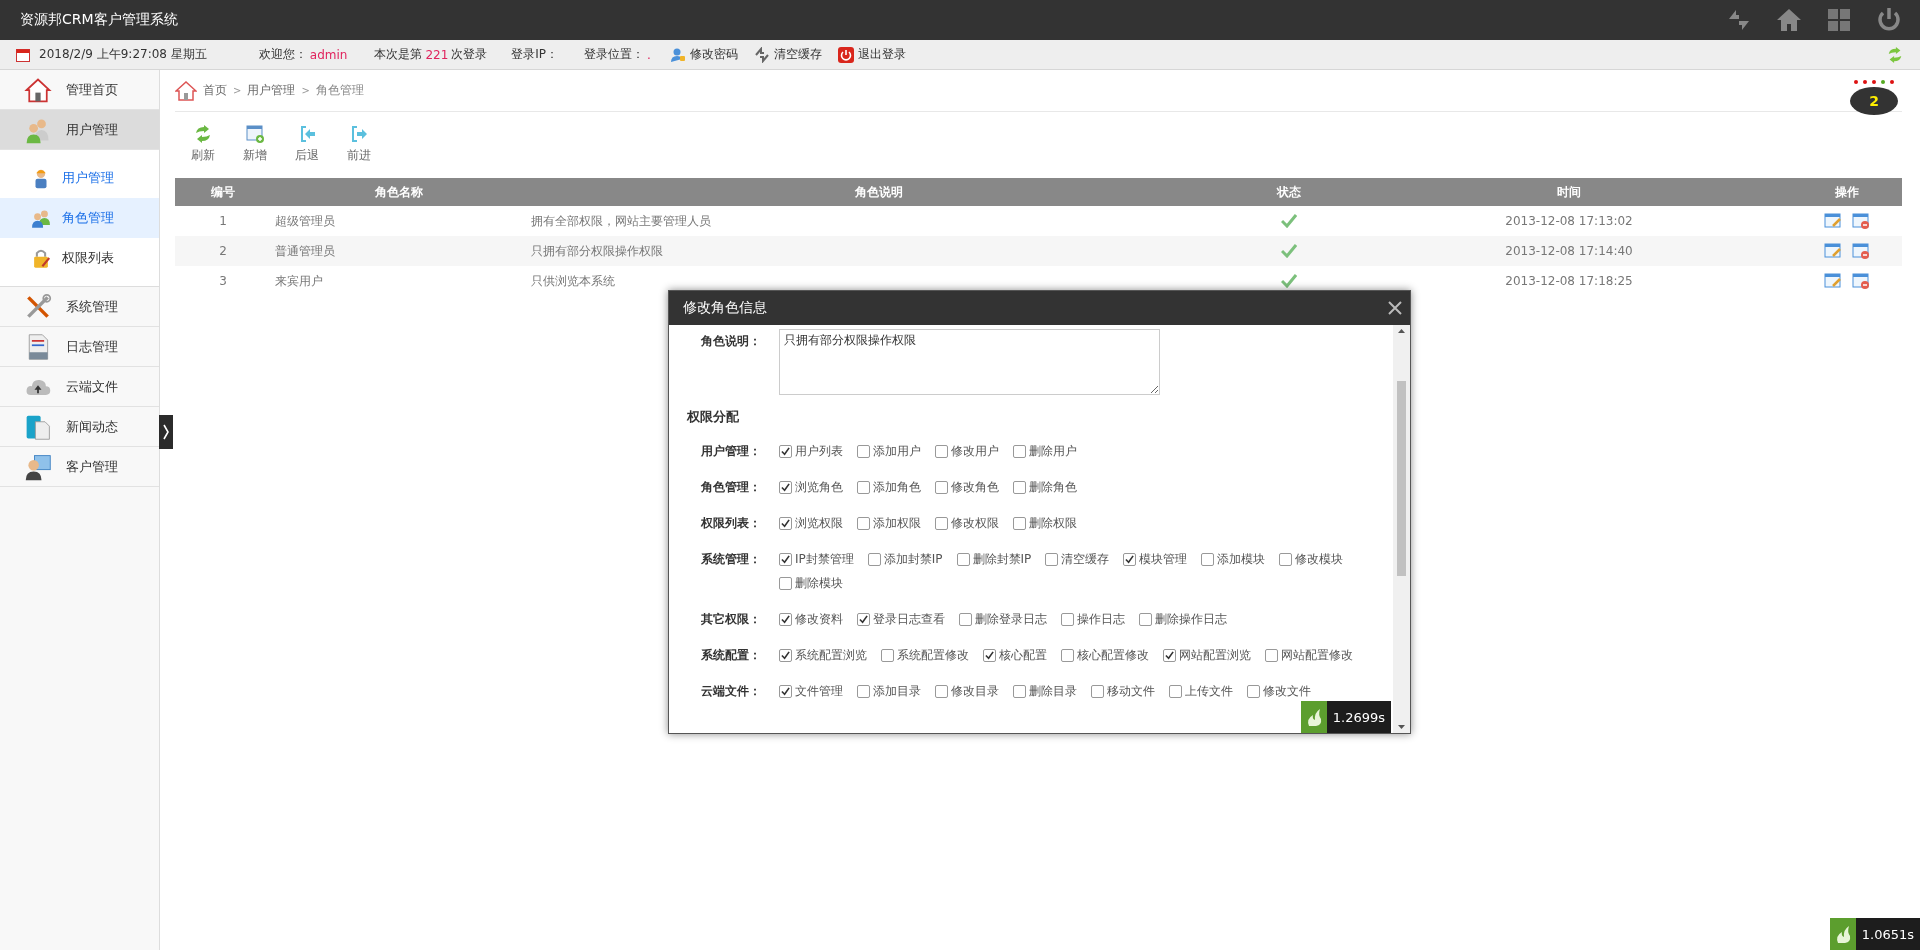  I want to click on notification-bubble: 2, so click(1874, 101).